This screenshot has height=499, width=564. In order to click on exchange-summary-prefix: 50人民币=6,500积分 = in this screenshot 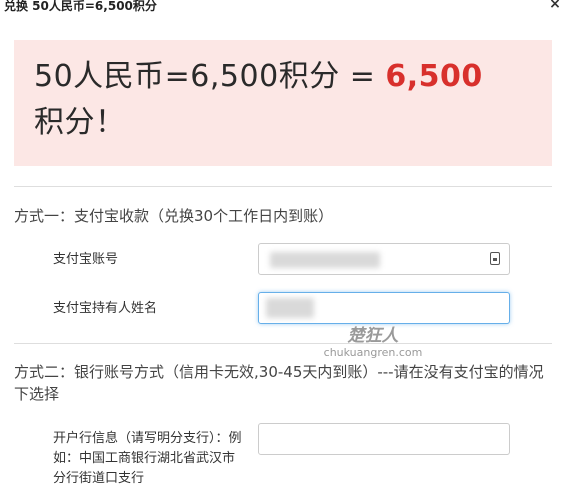, I will do `click(210, 76)`.